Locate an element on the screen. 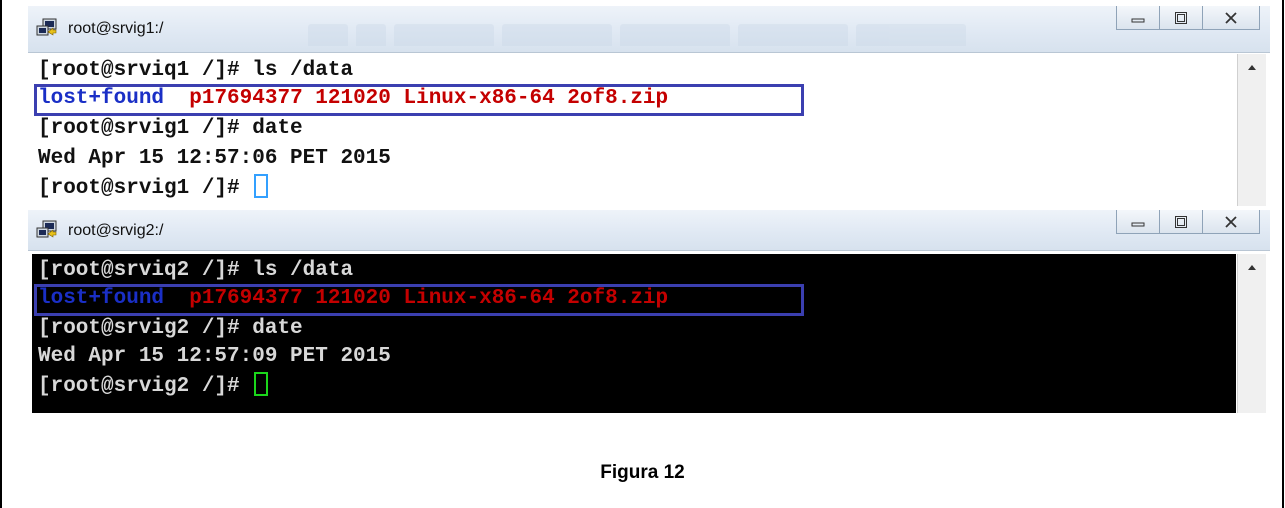 The height and width of the screenshot is (508, 1285). terminal-line-date-command: [root@srvig1 /]# date is located at coordinates (170, 128).